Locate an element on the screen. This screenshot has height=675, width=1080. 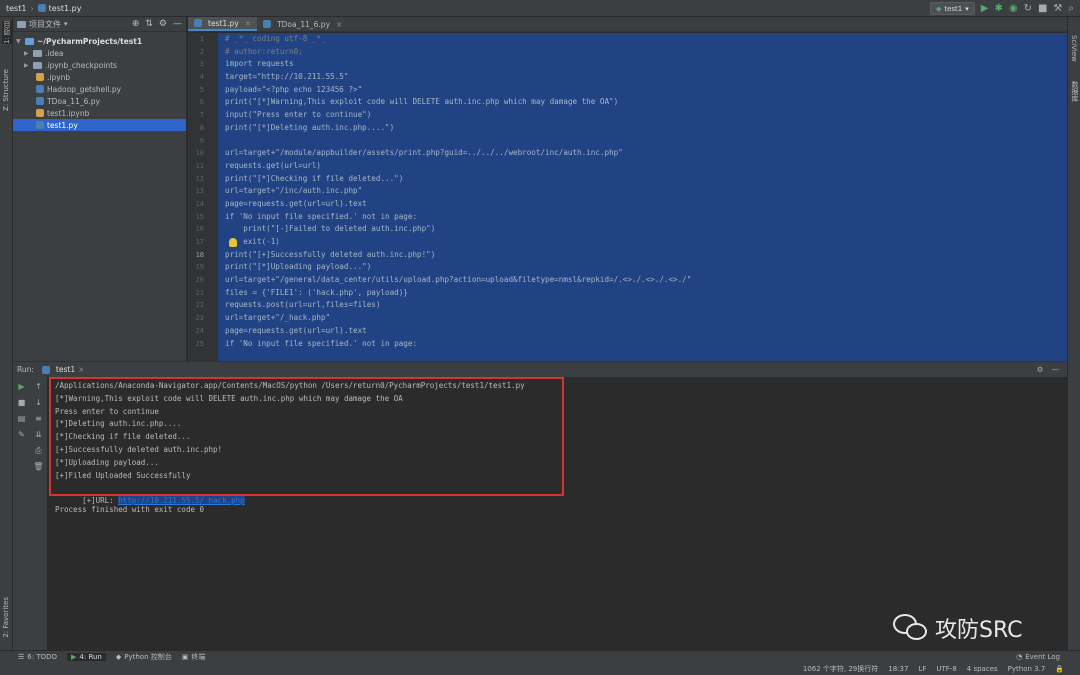
coverage-icon: ◉ is located at coordinates (1013, 8).